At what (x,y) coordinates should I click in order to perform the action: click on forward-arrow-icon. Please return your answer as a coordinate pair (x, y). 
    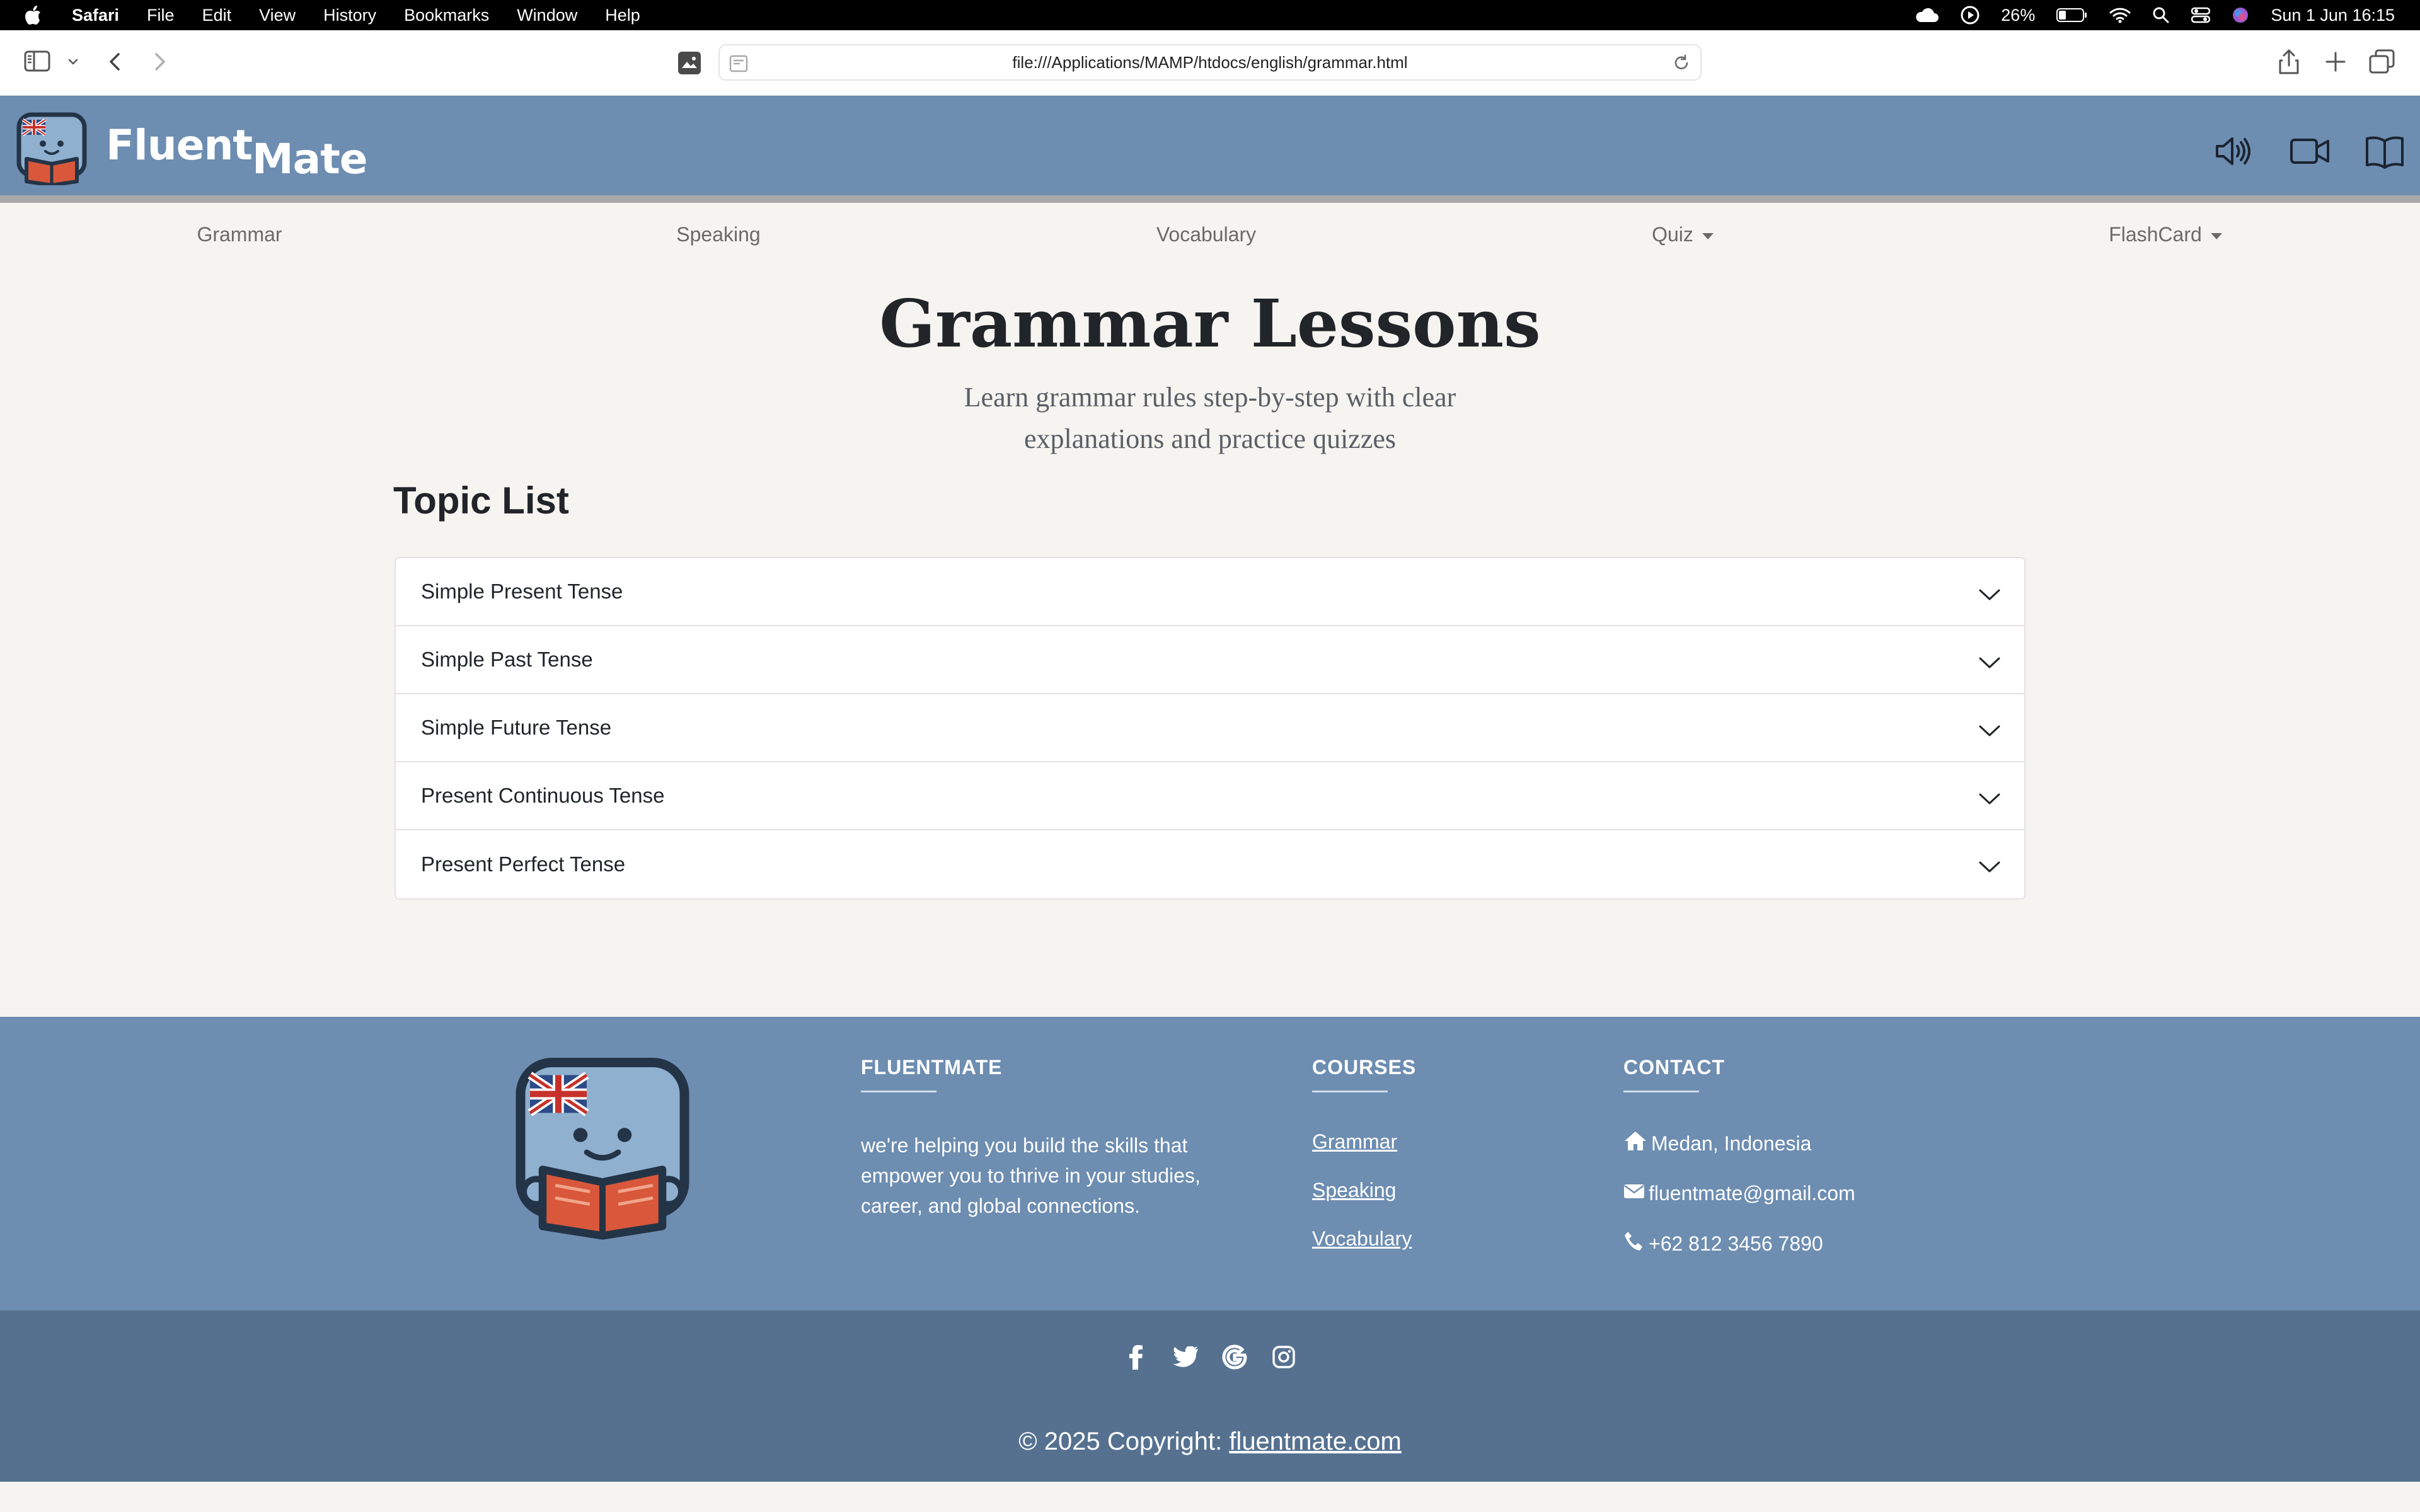
    Looking at the image, I should click on (159, 61).